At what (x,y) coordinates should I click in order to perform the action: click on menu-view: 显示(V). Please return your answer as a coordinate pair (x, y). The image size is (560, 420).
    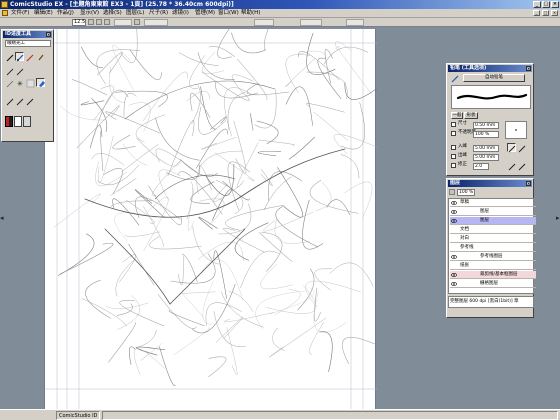
    Looking at the image, I should click on (89, 13).